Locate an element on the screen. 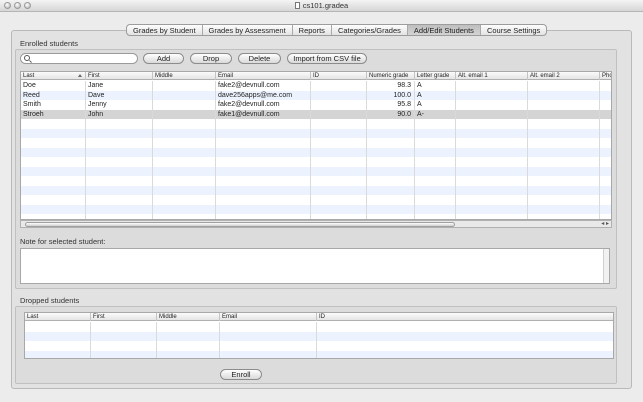  column-header-alt-email-1: Alt. email 1 is located at coordinates (492, 76).